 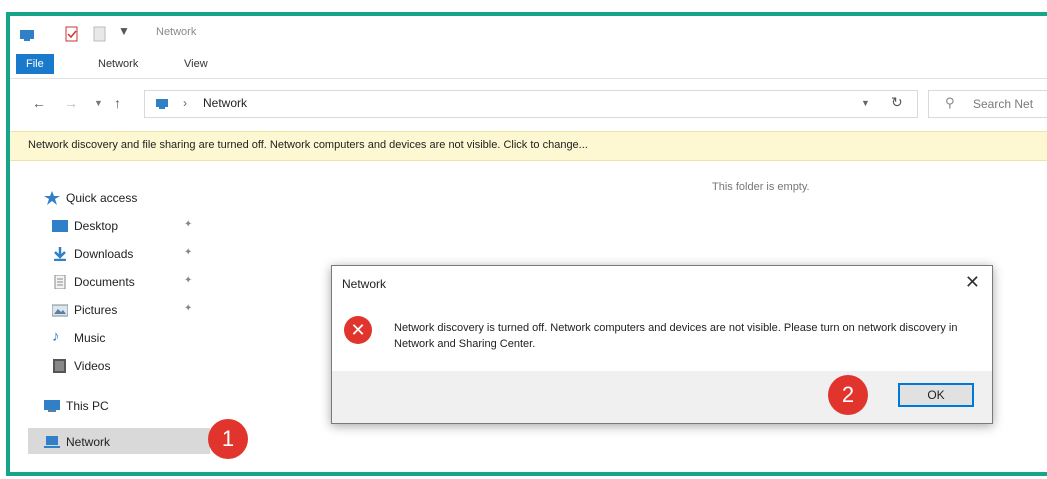 I want to click on address-row: ← → ▼ ↑ › Network ▼ ↻ ⚲ Search Net, so click(x=528, y=104).